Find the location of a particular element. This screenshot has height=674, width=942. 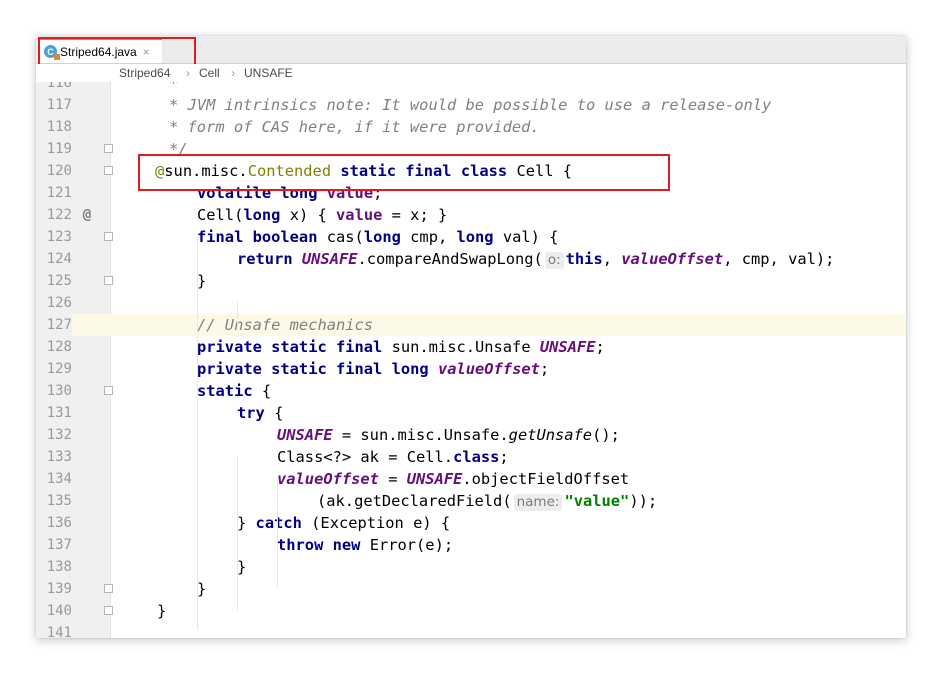

current-code-line: 127 // Unsafe mechanics is located at coordinates (471, 325).